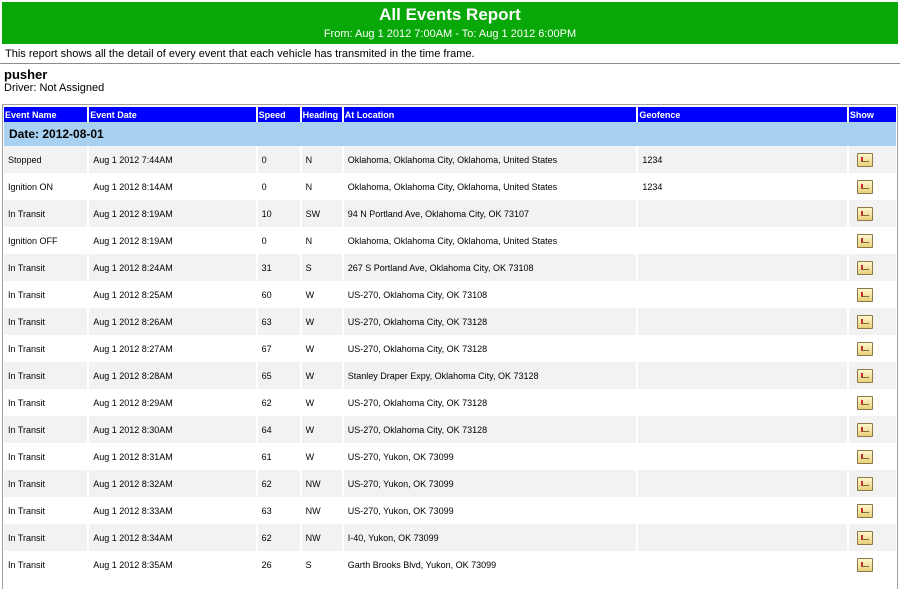 The height and width of the screenshot is (589, 900). I want to click on cell-event-date: Aug 1 2012 8:34AM, so click(172, 537).